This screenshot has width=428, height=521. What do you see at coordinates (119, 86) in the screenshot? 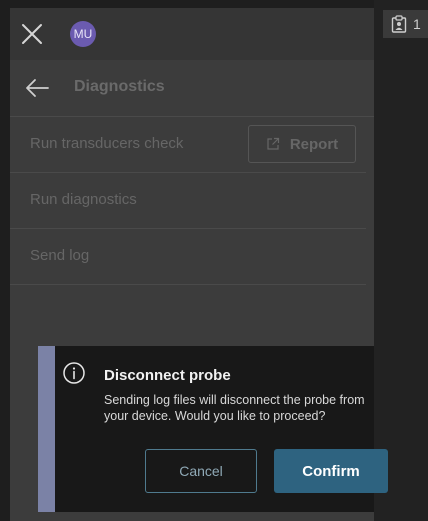
I see `page-title: Diagnostics` at bounding box center [119, 86].